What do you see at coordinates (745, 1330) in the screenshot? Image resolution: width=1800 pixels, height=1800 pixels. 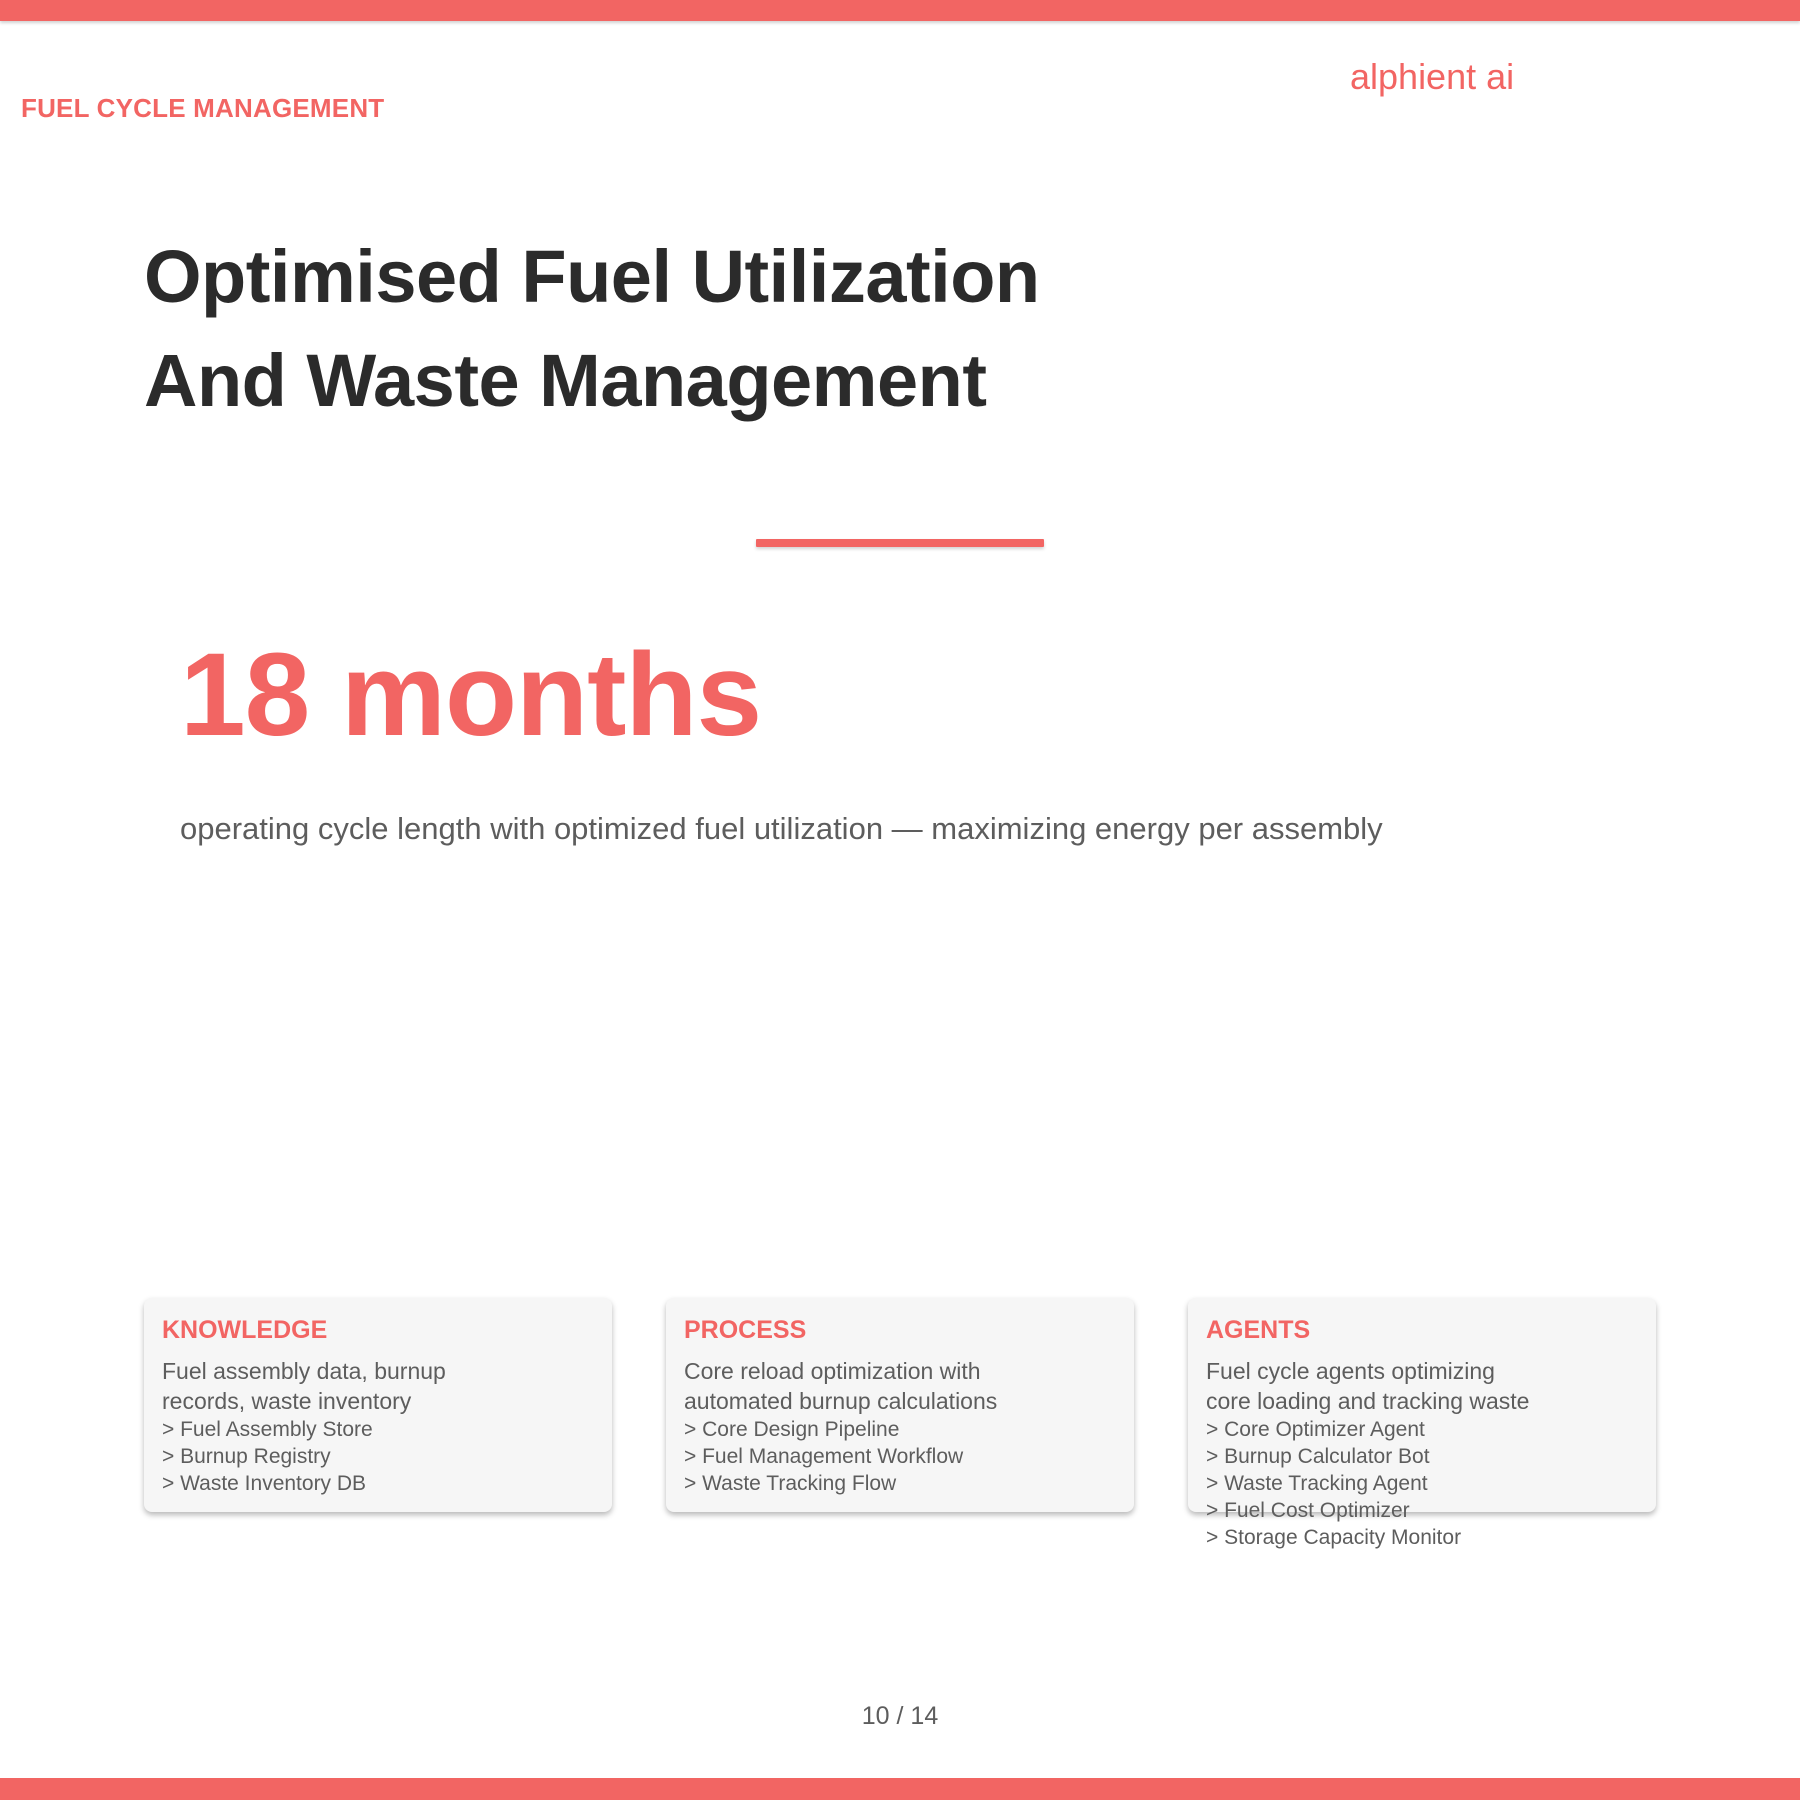 I see `card-title: PROCESS` at bounding box center [745, 1330].